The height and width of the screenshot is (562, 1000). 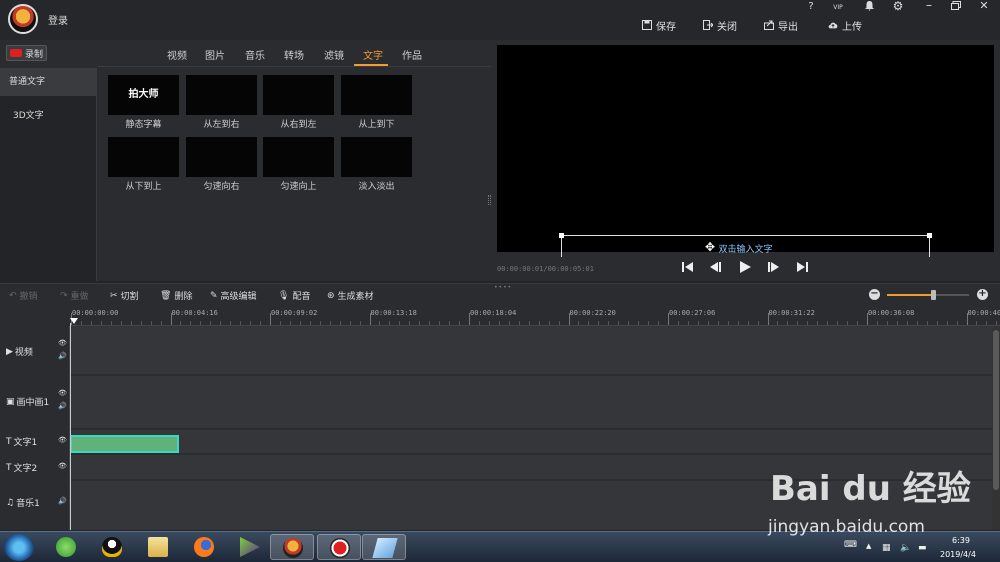 I want to click on task-explorer, so click(x=158, y=547).